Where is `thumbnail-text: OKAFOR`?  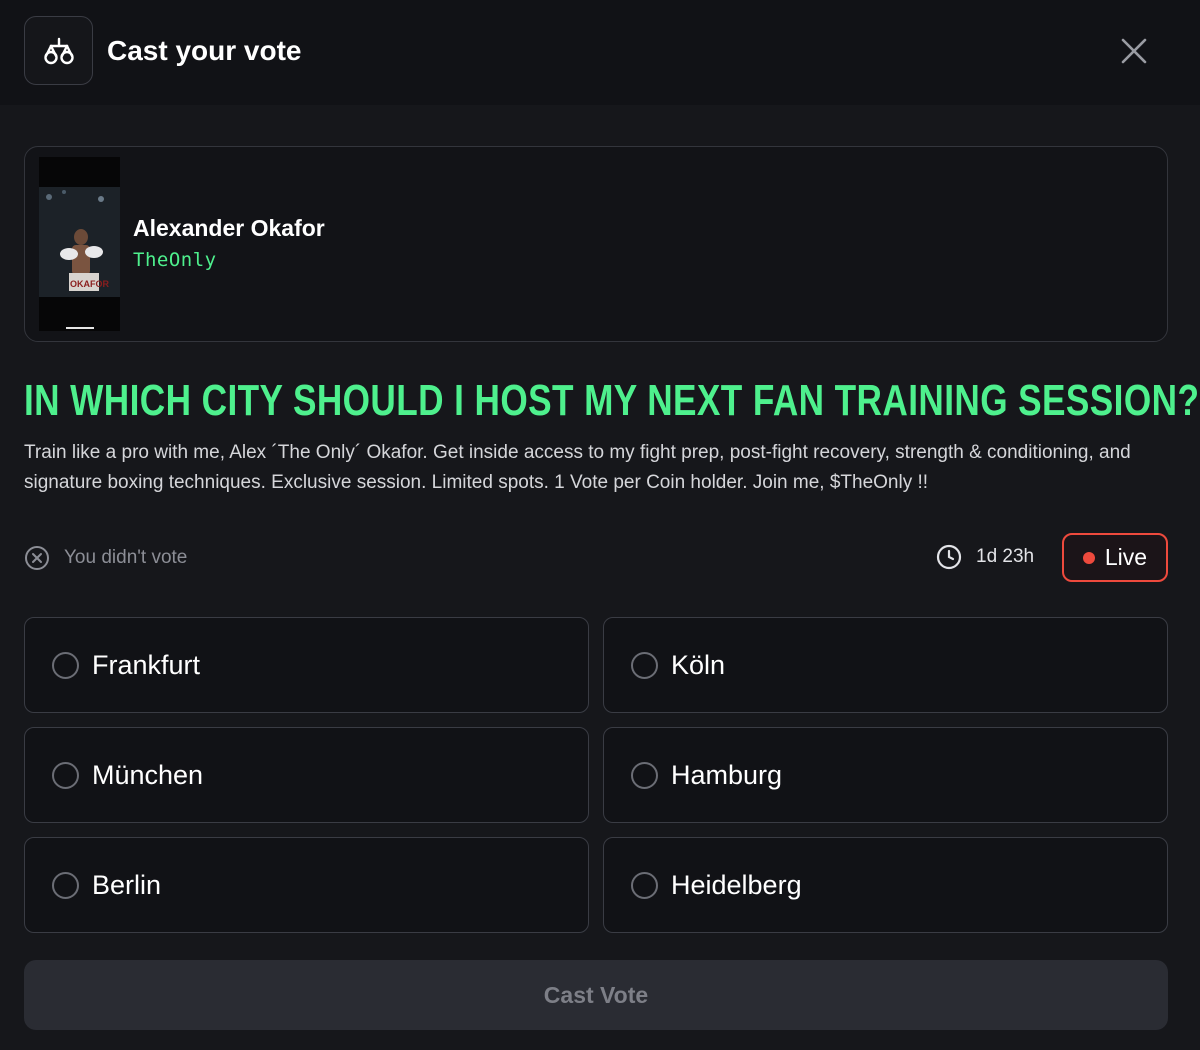
thumbnail-text: OKAFOR is located at coordinates (89, 284).